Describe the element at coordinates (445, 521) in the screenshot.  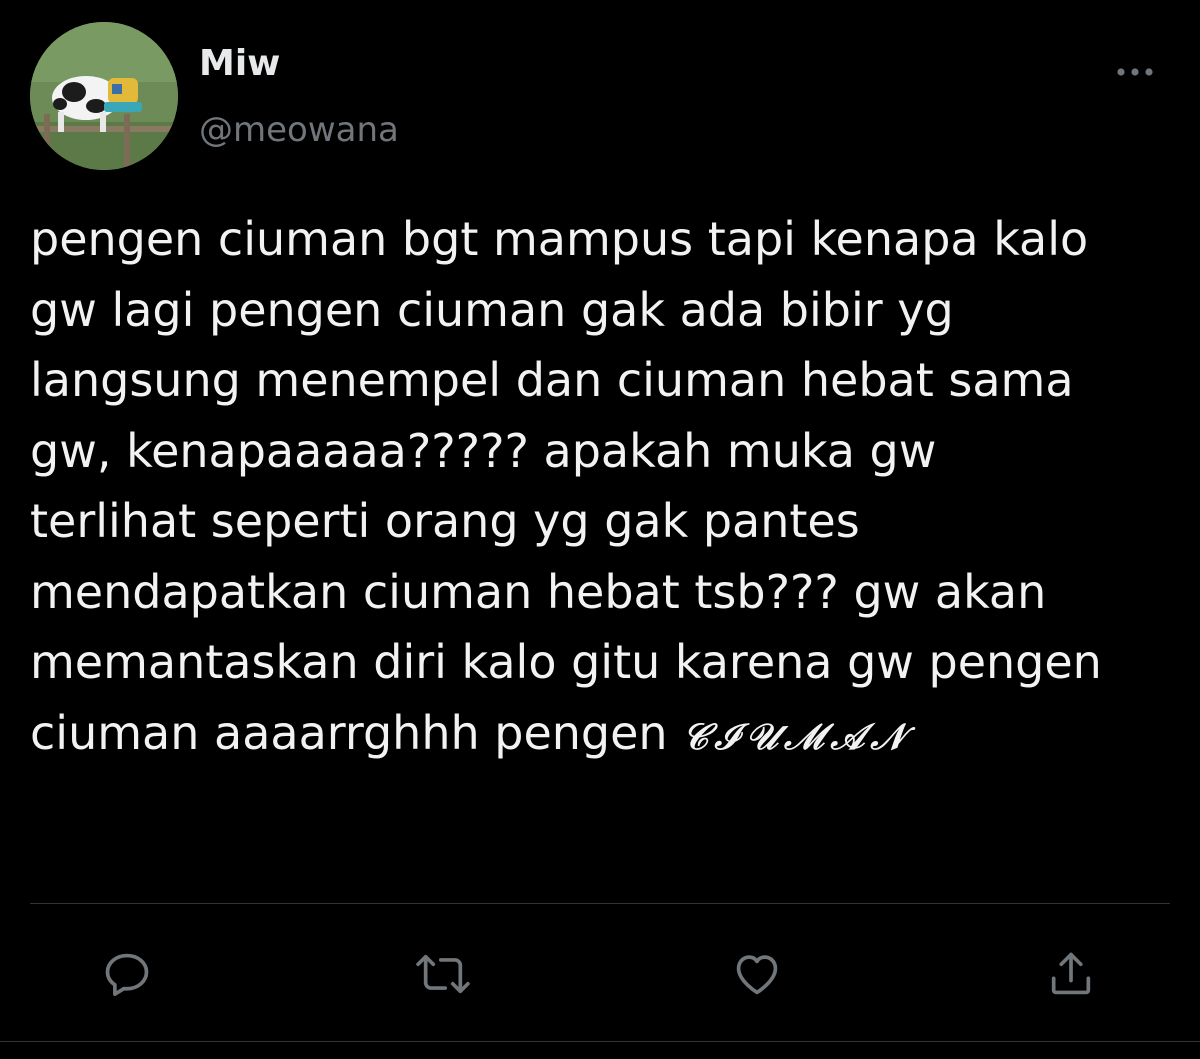
I see `tweet-text-line: terlihat seperti orang yg gak pantes` at that location.